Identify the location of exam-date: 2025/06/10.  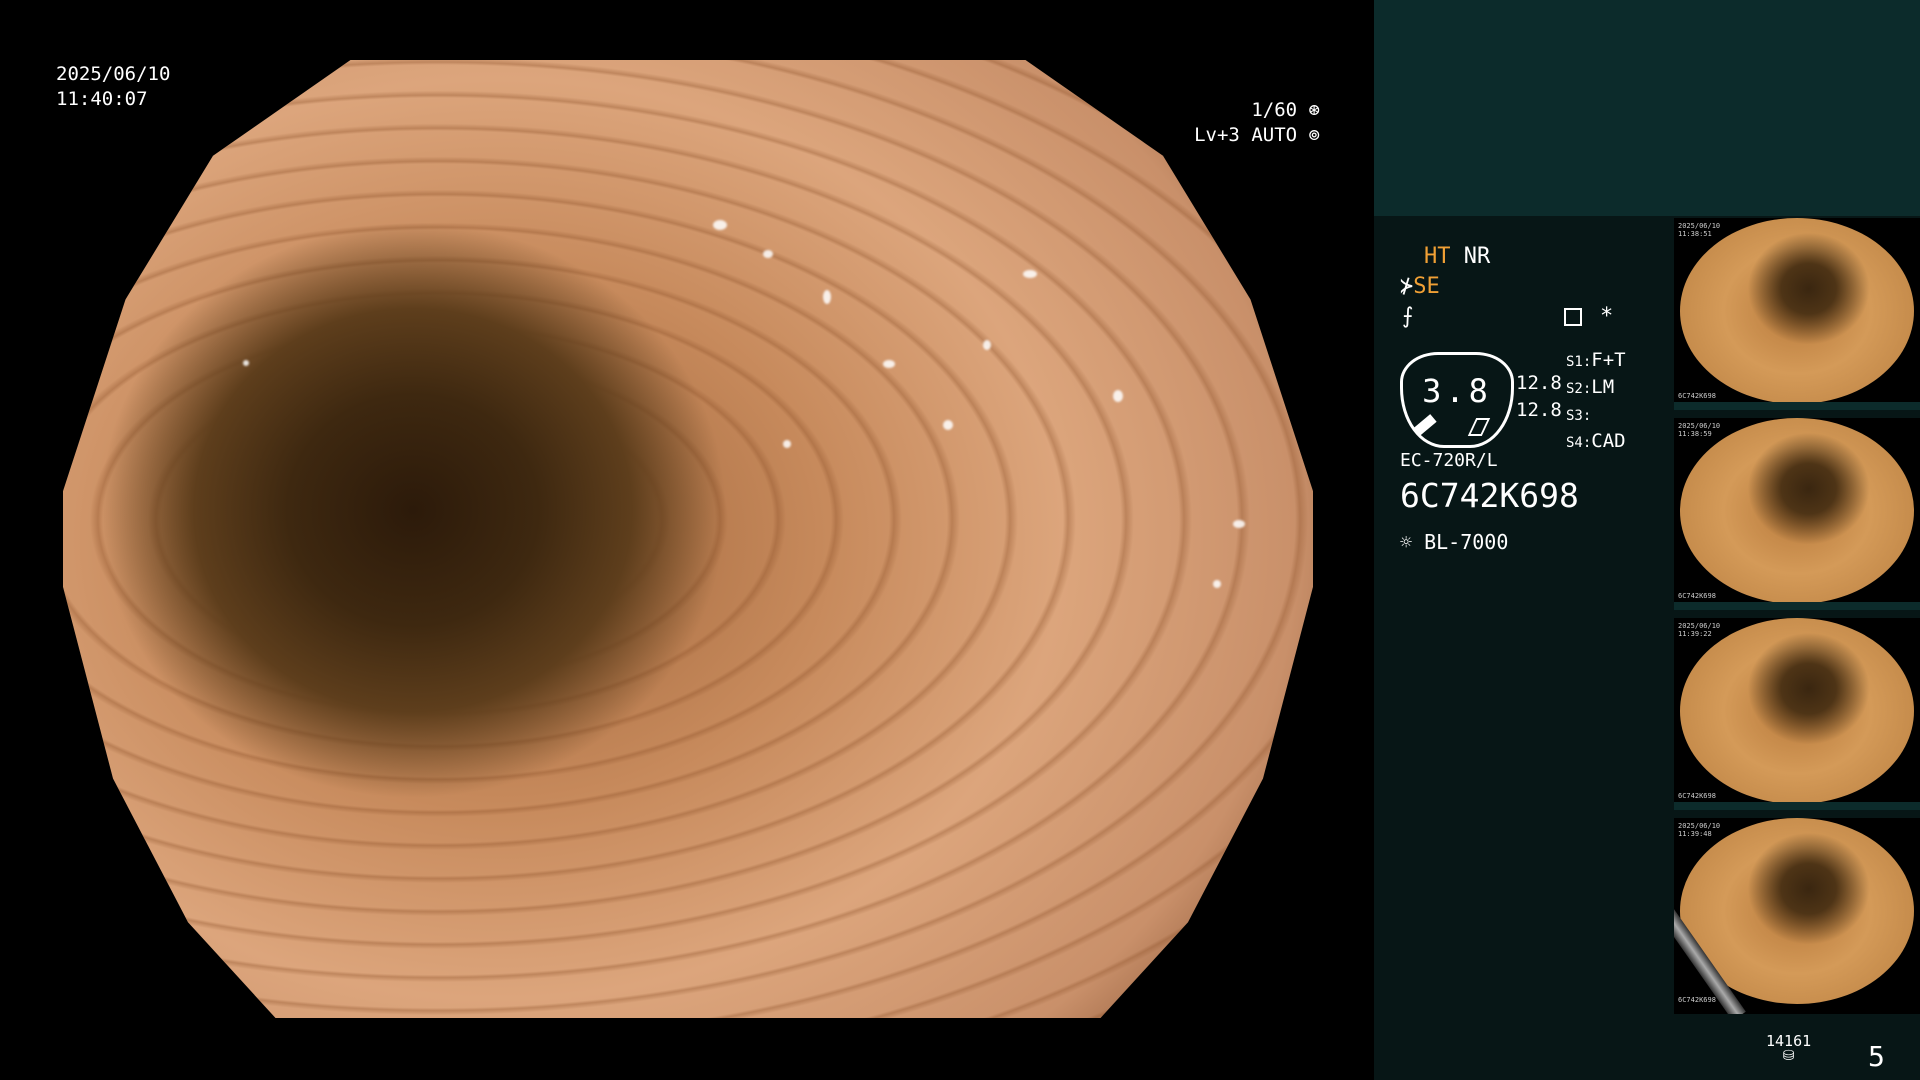
(113, 74).